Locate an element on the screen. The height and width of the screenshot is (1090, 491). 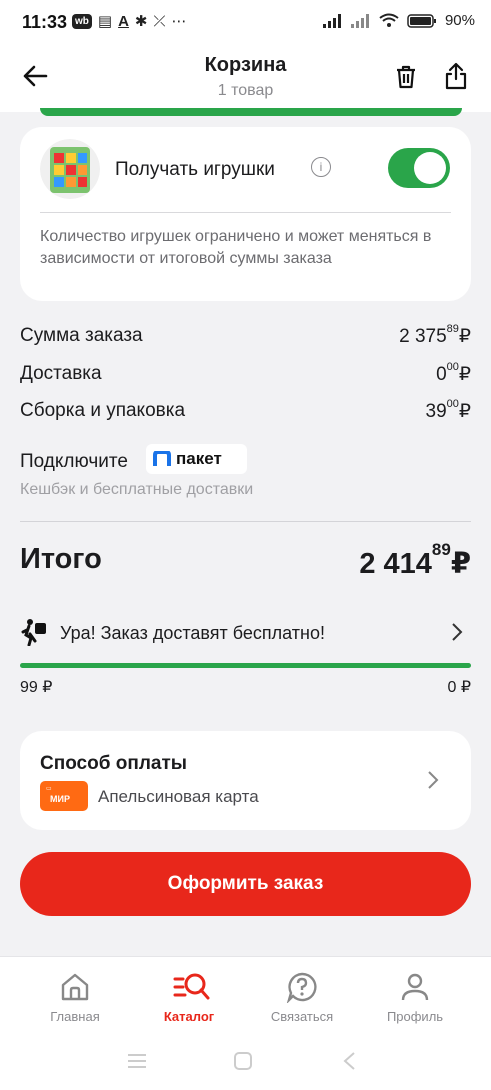
nav-item-contact: Связаться is located at coordinates (302, 999).